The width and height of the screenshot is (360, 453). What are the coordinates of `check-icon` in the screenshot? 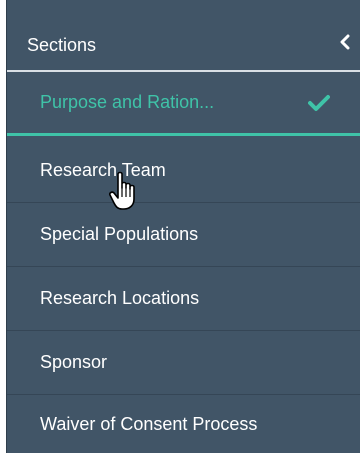 It's located at (319, 103).